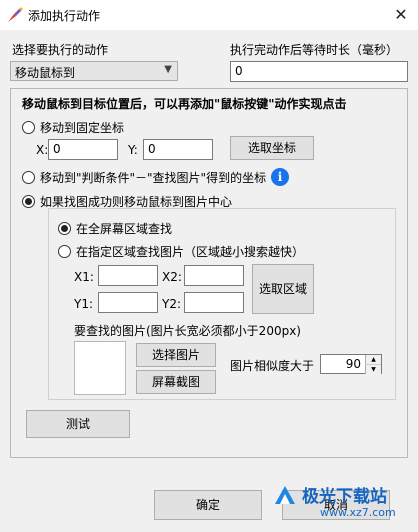 This screenshot has height=532, width=418. Describe the element at coordinates (28, 177) in the screenshot. I see `radio-condition-coord` at that location.